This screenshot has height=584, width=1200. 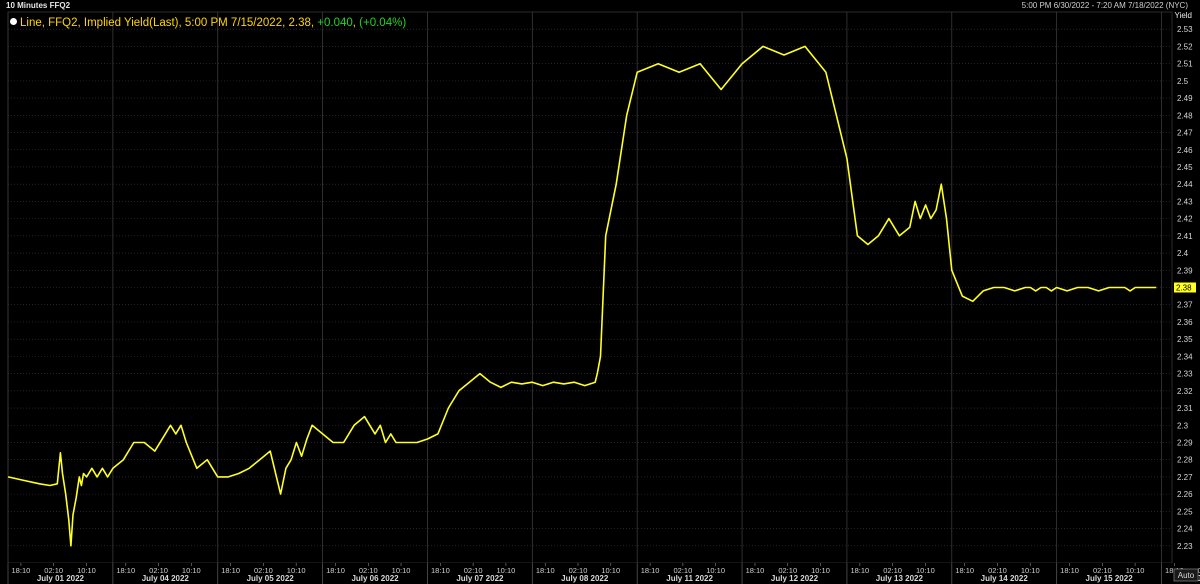 What do you see at coordinates (1185, 511) in the screenshot?
I see `y-tick-label: 2.25` at bounding box center [1185, 511].